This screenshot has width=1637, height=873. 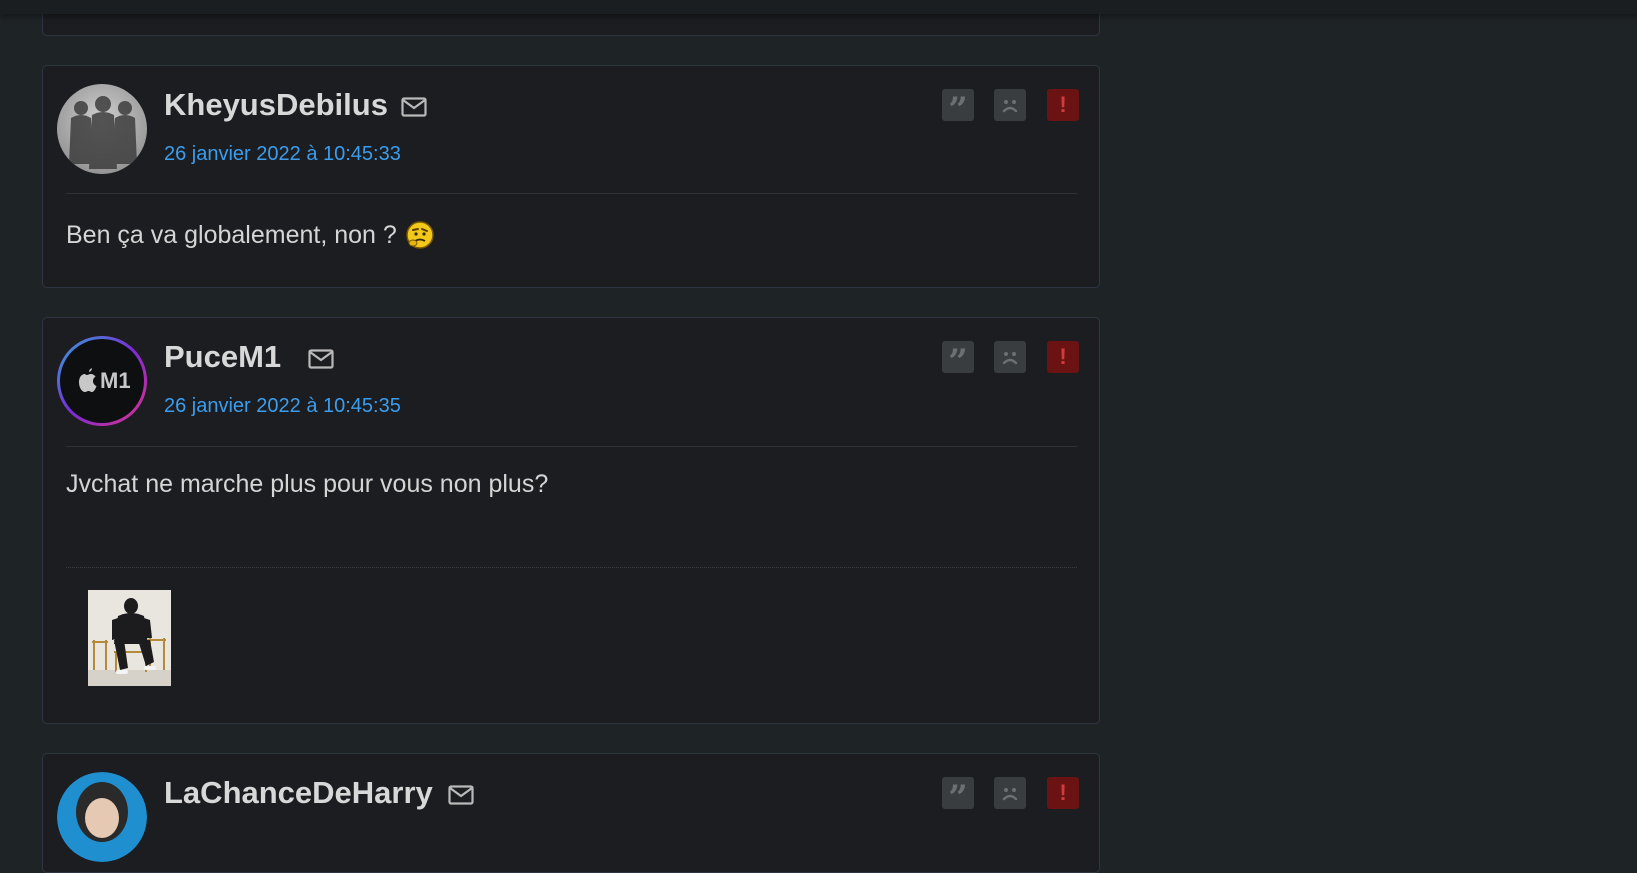 I want to click on thinking-smiley-icon, so click(x=420, y=235).